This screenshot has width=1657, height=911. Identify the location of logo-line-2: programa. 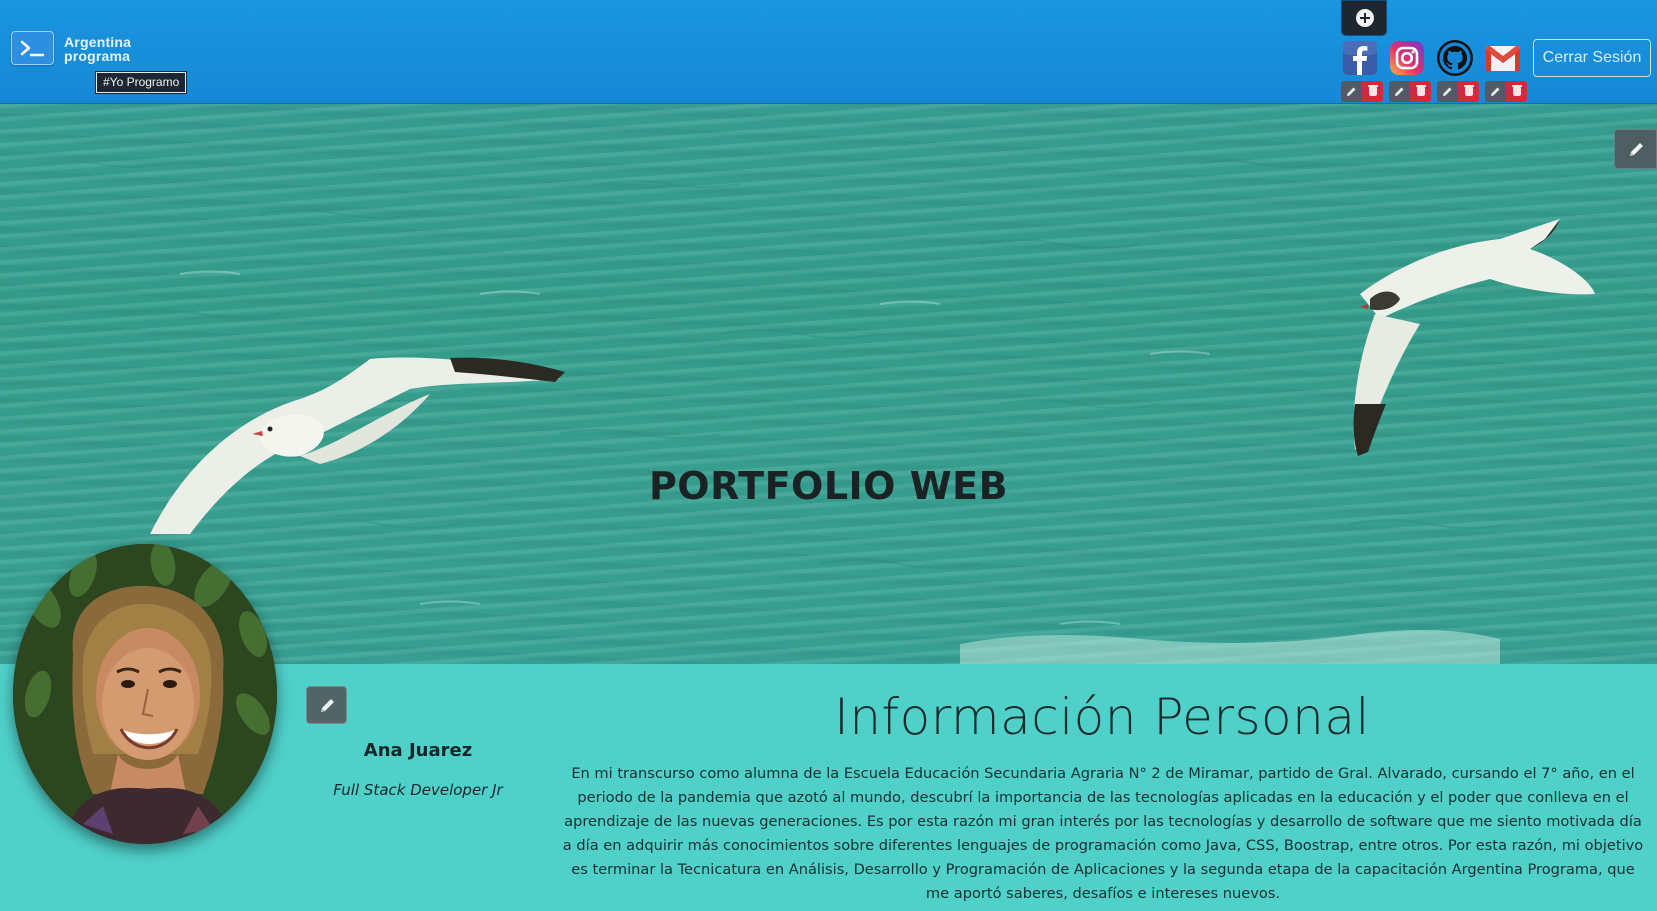
(97, 56).